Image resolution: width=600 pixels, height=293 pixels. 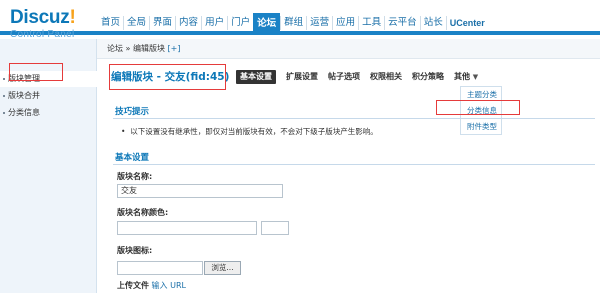 I want to click on nav-interface: 界面, so click(x=162, y=23).